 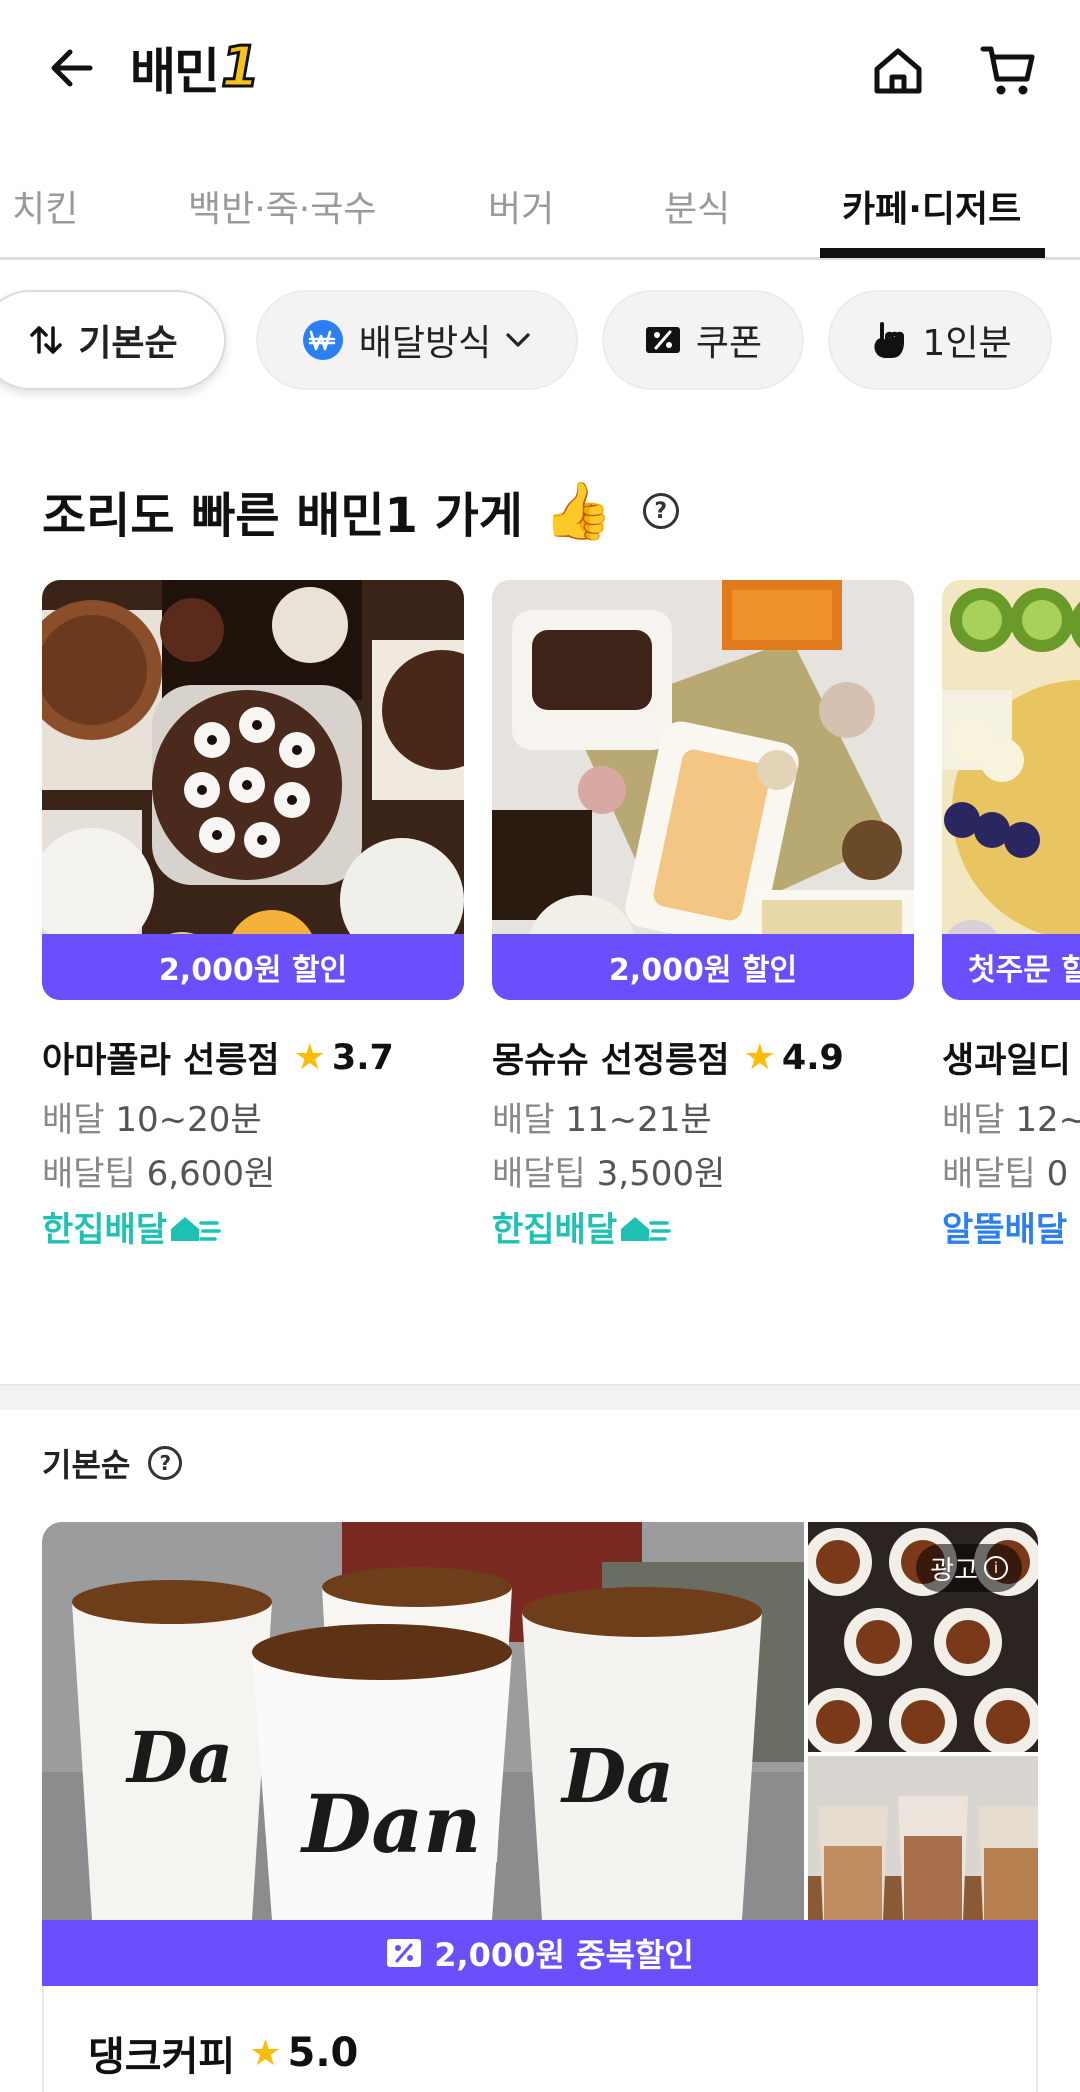 What do you see at coordinates (697, 206) in the screenshot?
I see `tab-snack: 분식` at bounding box center [697, 206].